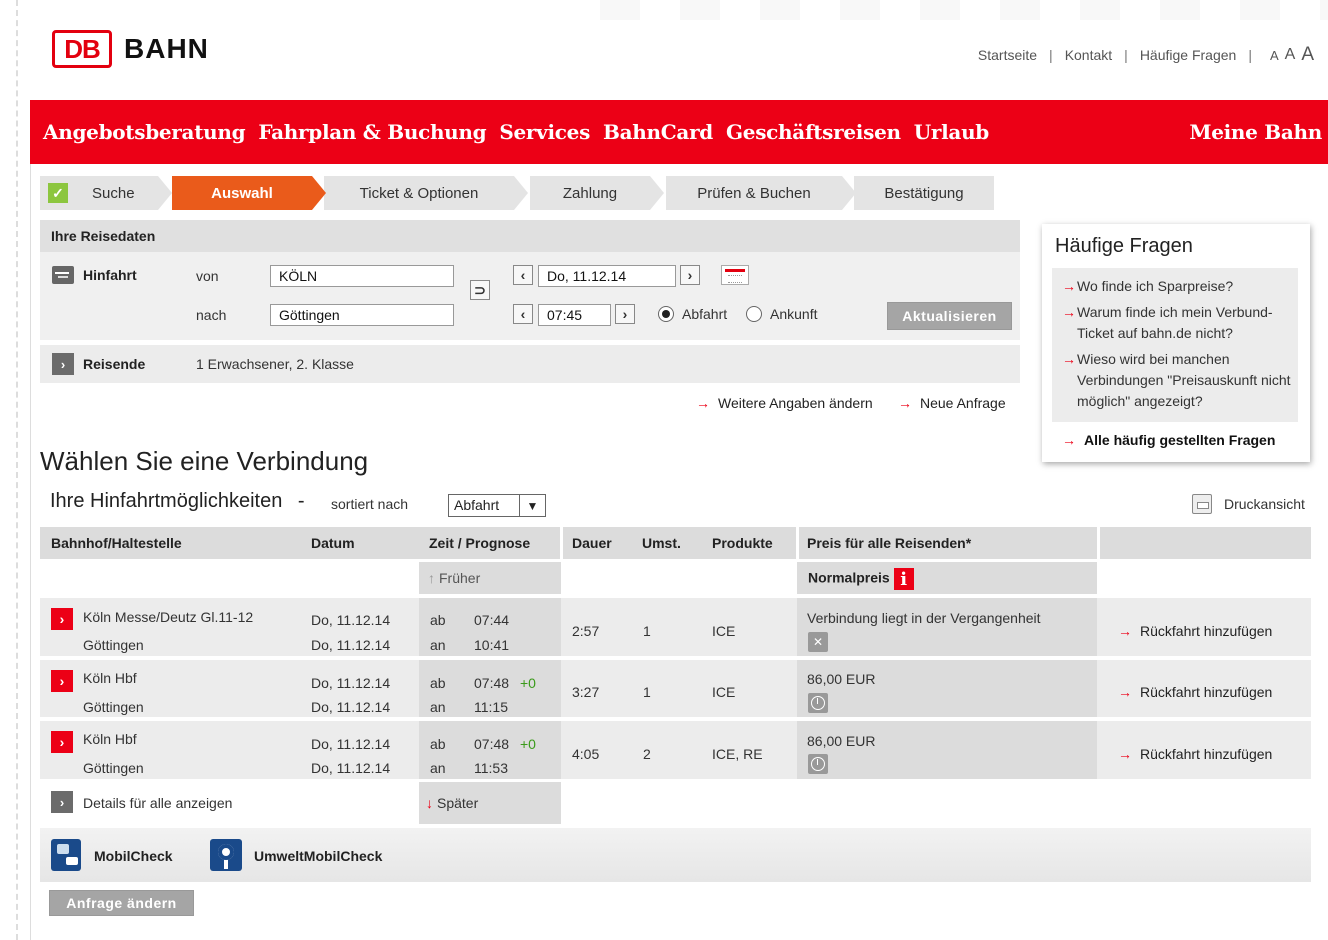 This screenshot has width=1328, height=940. What do you see at coordinates (372, 132) in the screenshot?
I see `nav-fahrplan-buchung: Fahrplan & Buchung` at bounding box center [372, 132].